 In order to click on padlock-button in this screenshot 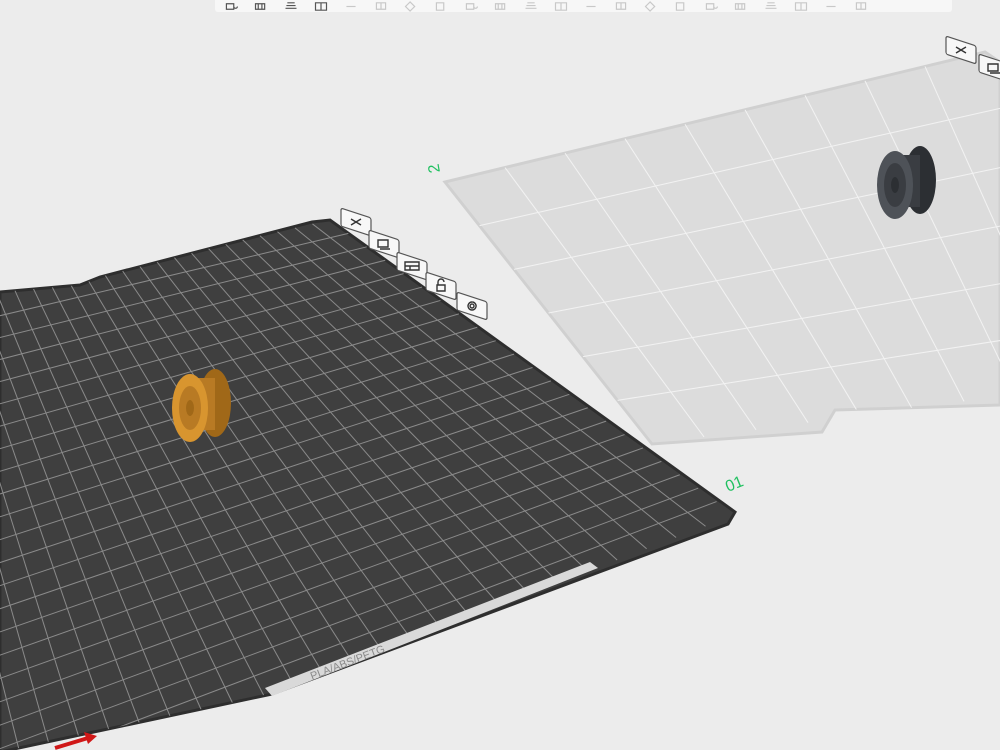, I will do `click(441, 286)`.